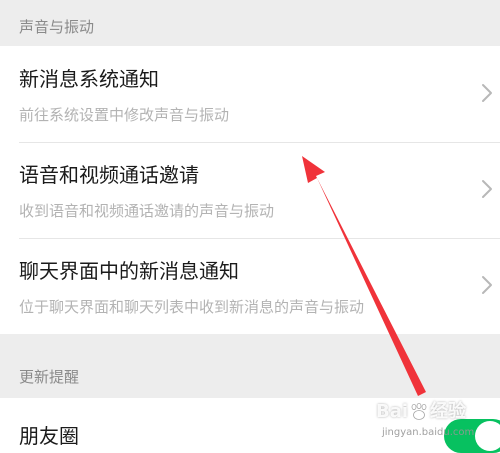 The width and height of the screenshot is (500, 453). Describe the element at coordinates (124, 115) in the screenshot. I see `setting-subtitle: 前往系统设置中修改声音与振动` at that location.